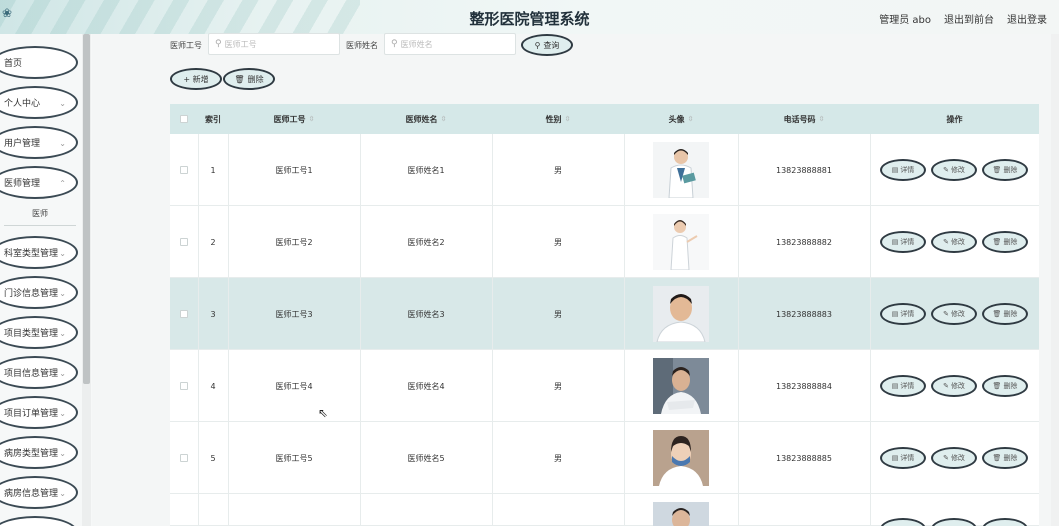 The height and width of the screenshot is (526, 1059). Describe the element at coordinates (39, 142) in the screenshot. I see `sidebar-item-user-management: 用户管理 ⌄` at that location.